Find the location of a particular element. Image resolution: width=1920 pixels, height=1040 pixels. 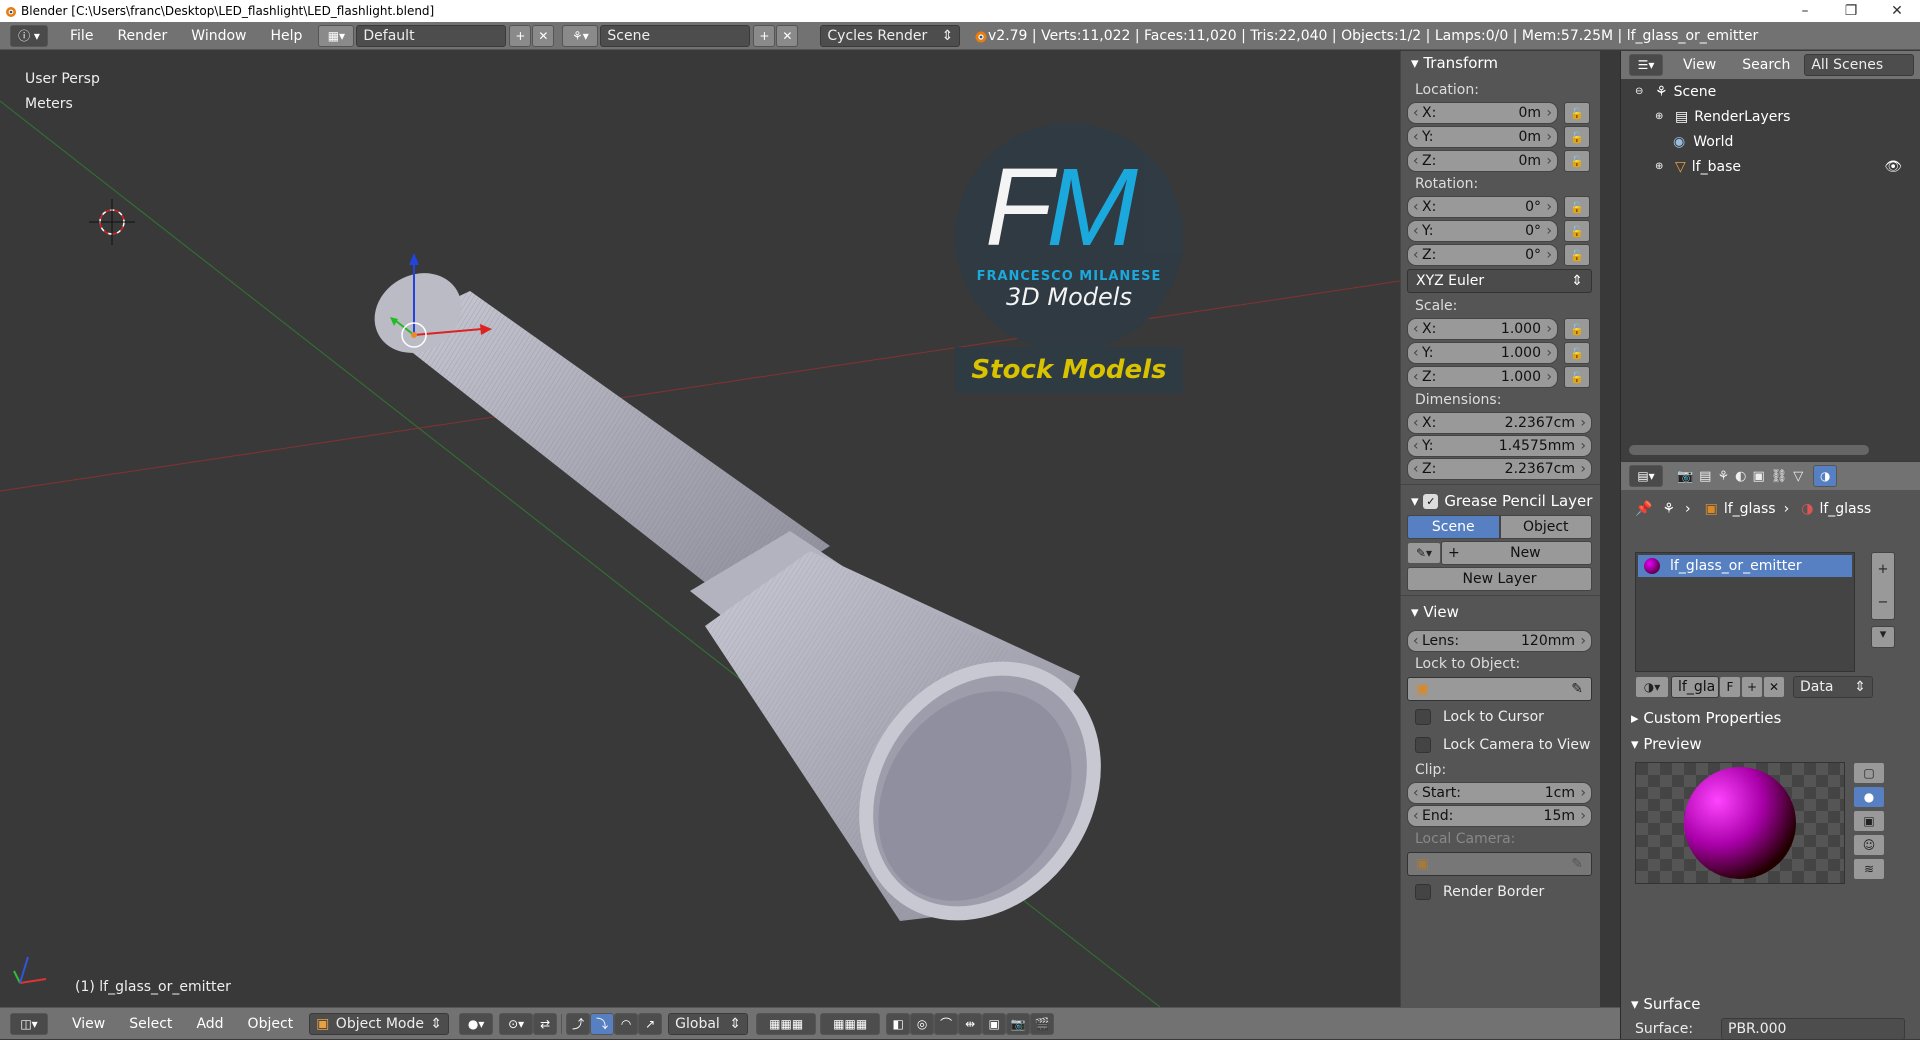

menu-window: Window is located at coordinates (218, 36).